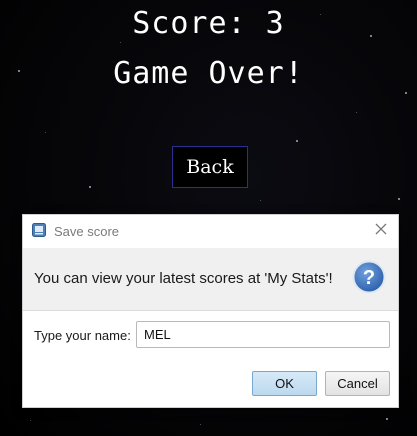 This screenshot has height=436, width=417. I want to click on game-over-text: Game Over!, so click(208, 73).